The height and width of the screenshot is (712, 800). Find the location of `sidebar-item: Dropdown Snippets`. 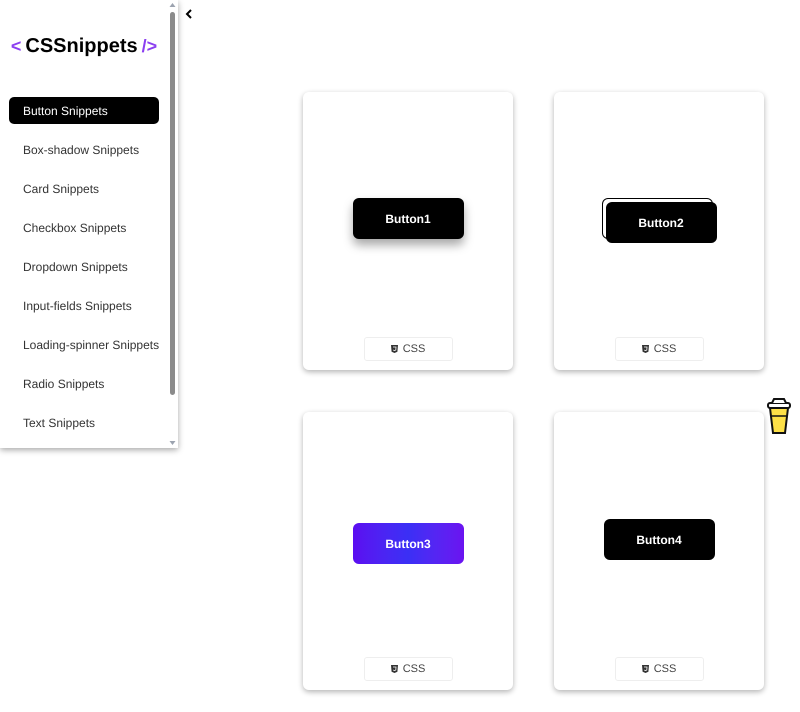

sidebar-item: Dropdown Snippets is located at coordinates (84, 266).